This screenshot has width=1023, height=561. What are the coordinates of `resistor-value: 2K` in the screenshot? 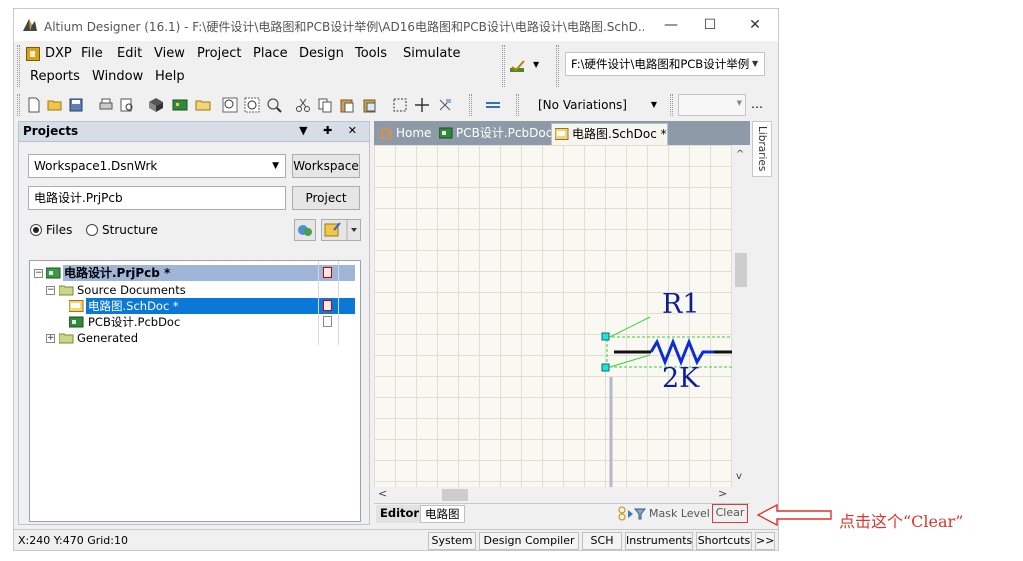 It's located at (680, 378).